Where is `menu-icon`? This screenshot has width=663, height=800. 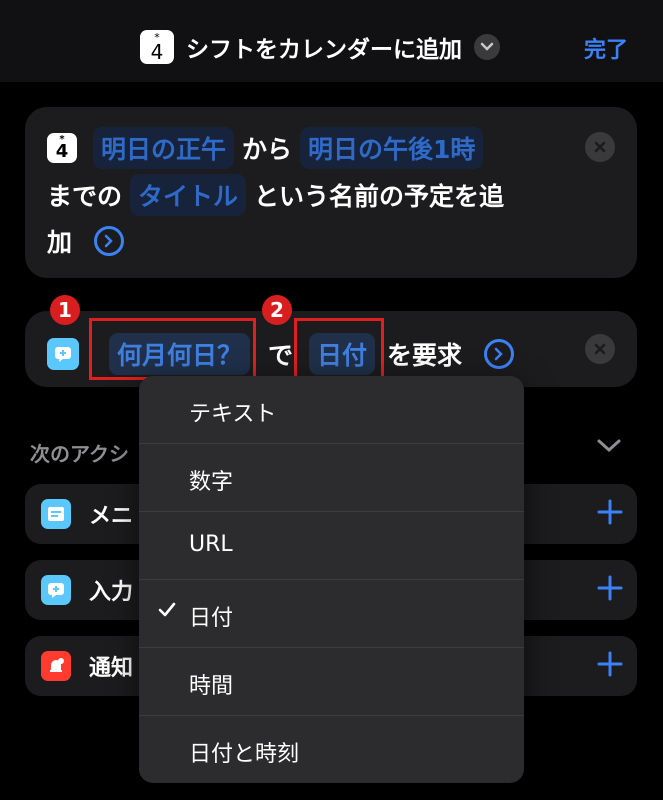
menu-icon is located at coordinates (56, 514).